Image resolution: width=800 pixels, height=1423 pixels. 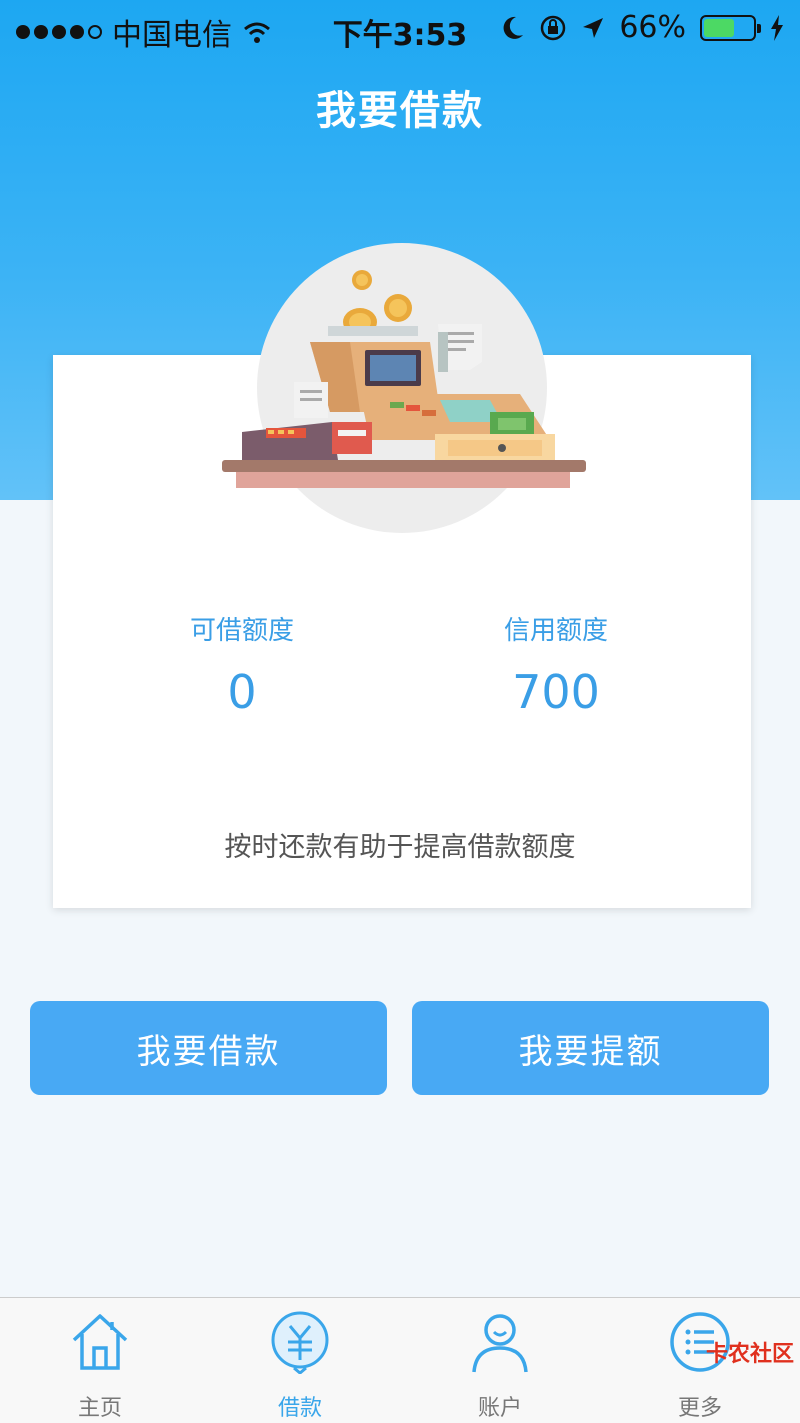 I want to click on raise-limit-button: 我要提额, so click(x=590, y=1048).